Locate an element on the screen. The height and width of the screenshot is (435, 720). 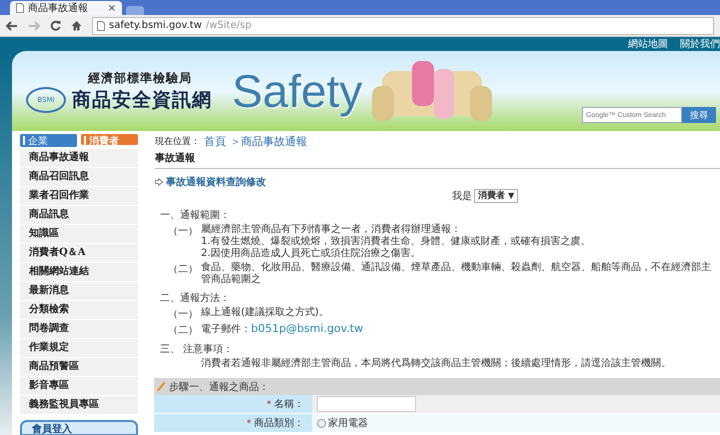
audience-tab: 企業 is located at coordinates (48, 140).